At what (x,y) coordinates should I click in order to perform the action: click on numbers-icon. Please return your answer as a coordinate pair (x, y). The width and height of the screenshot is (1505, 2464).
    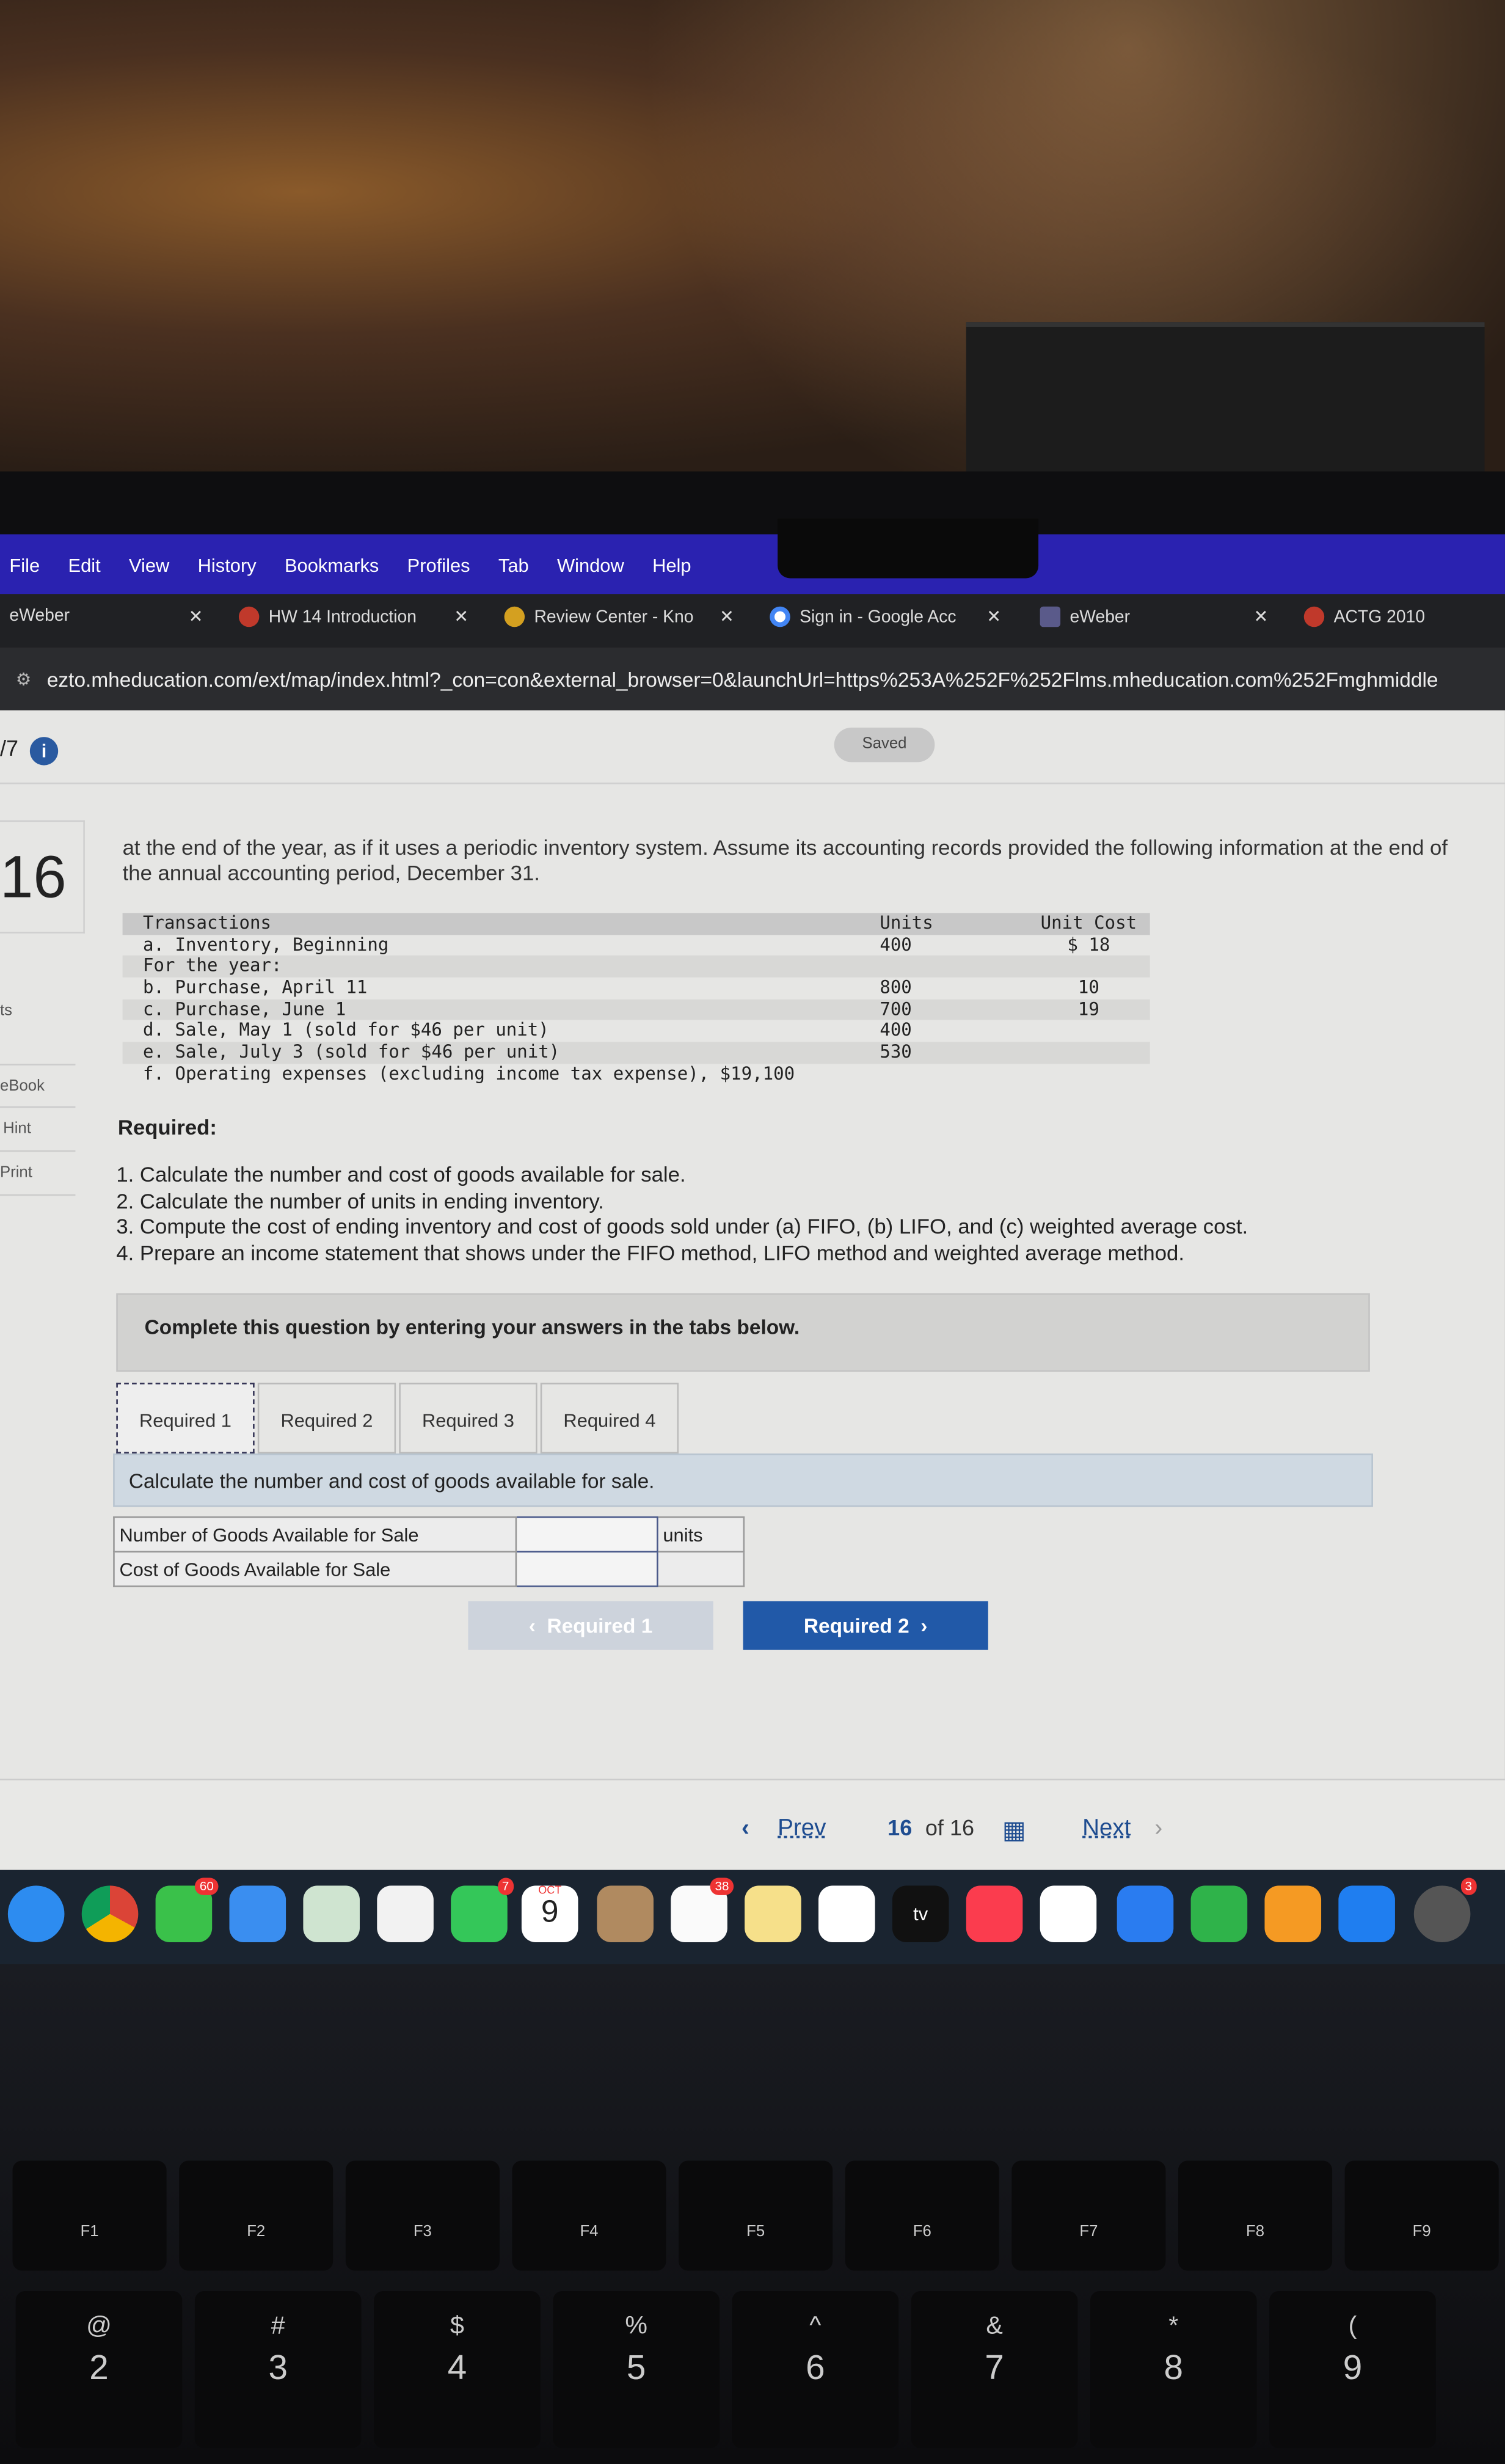
    Looking at the image, I should click on (1219, 1914).